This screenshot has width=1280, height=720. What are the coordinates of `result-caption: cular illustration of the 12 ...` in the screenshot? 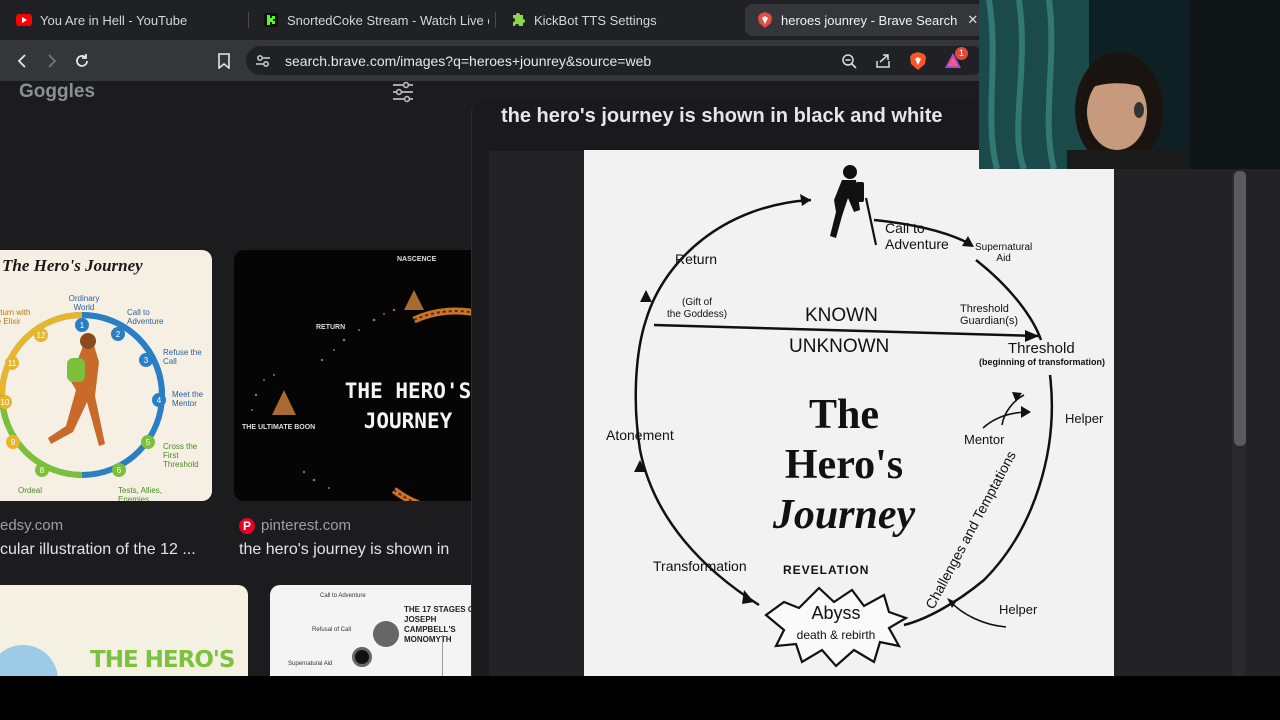 It's located at (107, 550).